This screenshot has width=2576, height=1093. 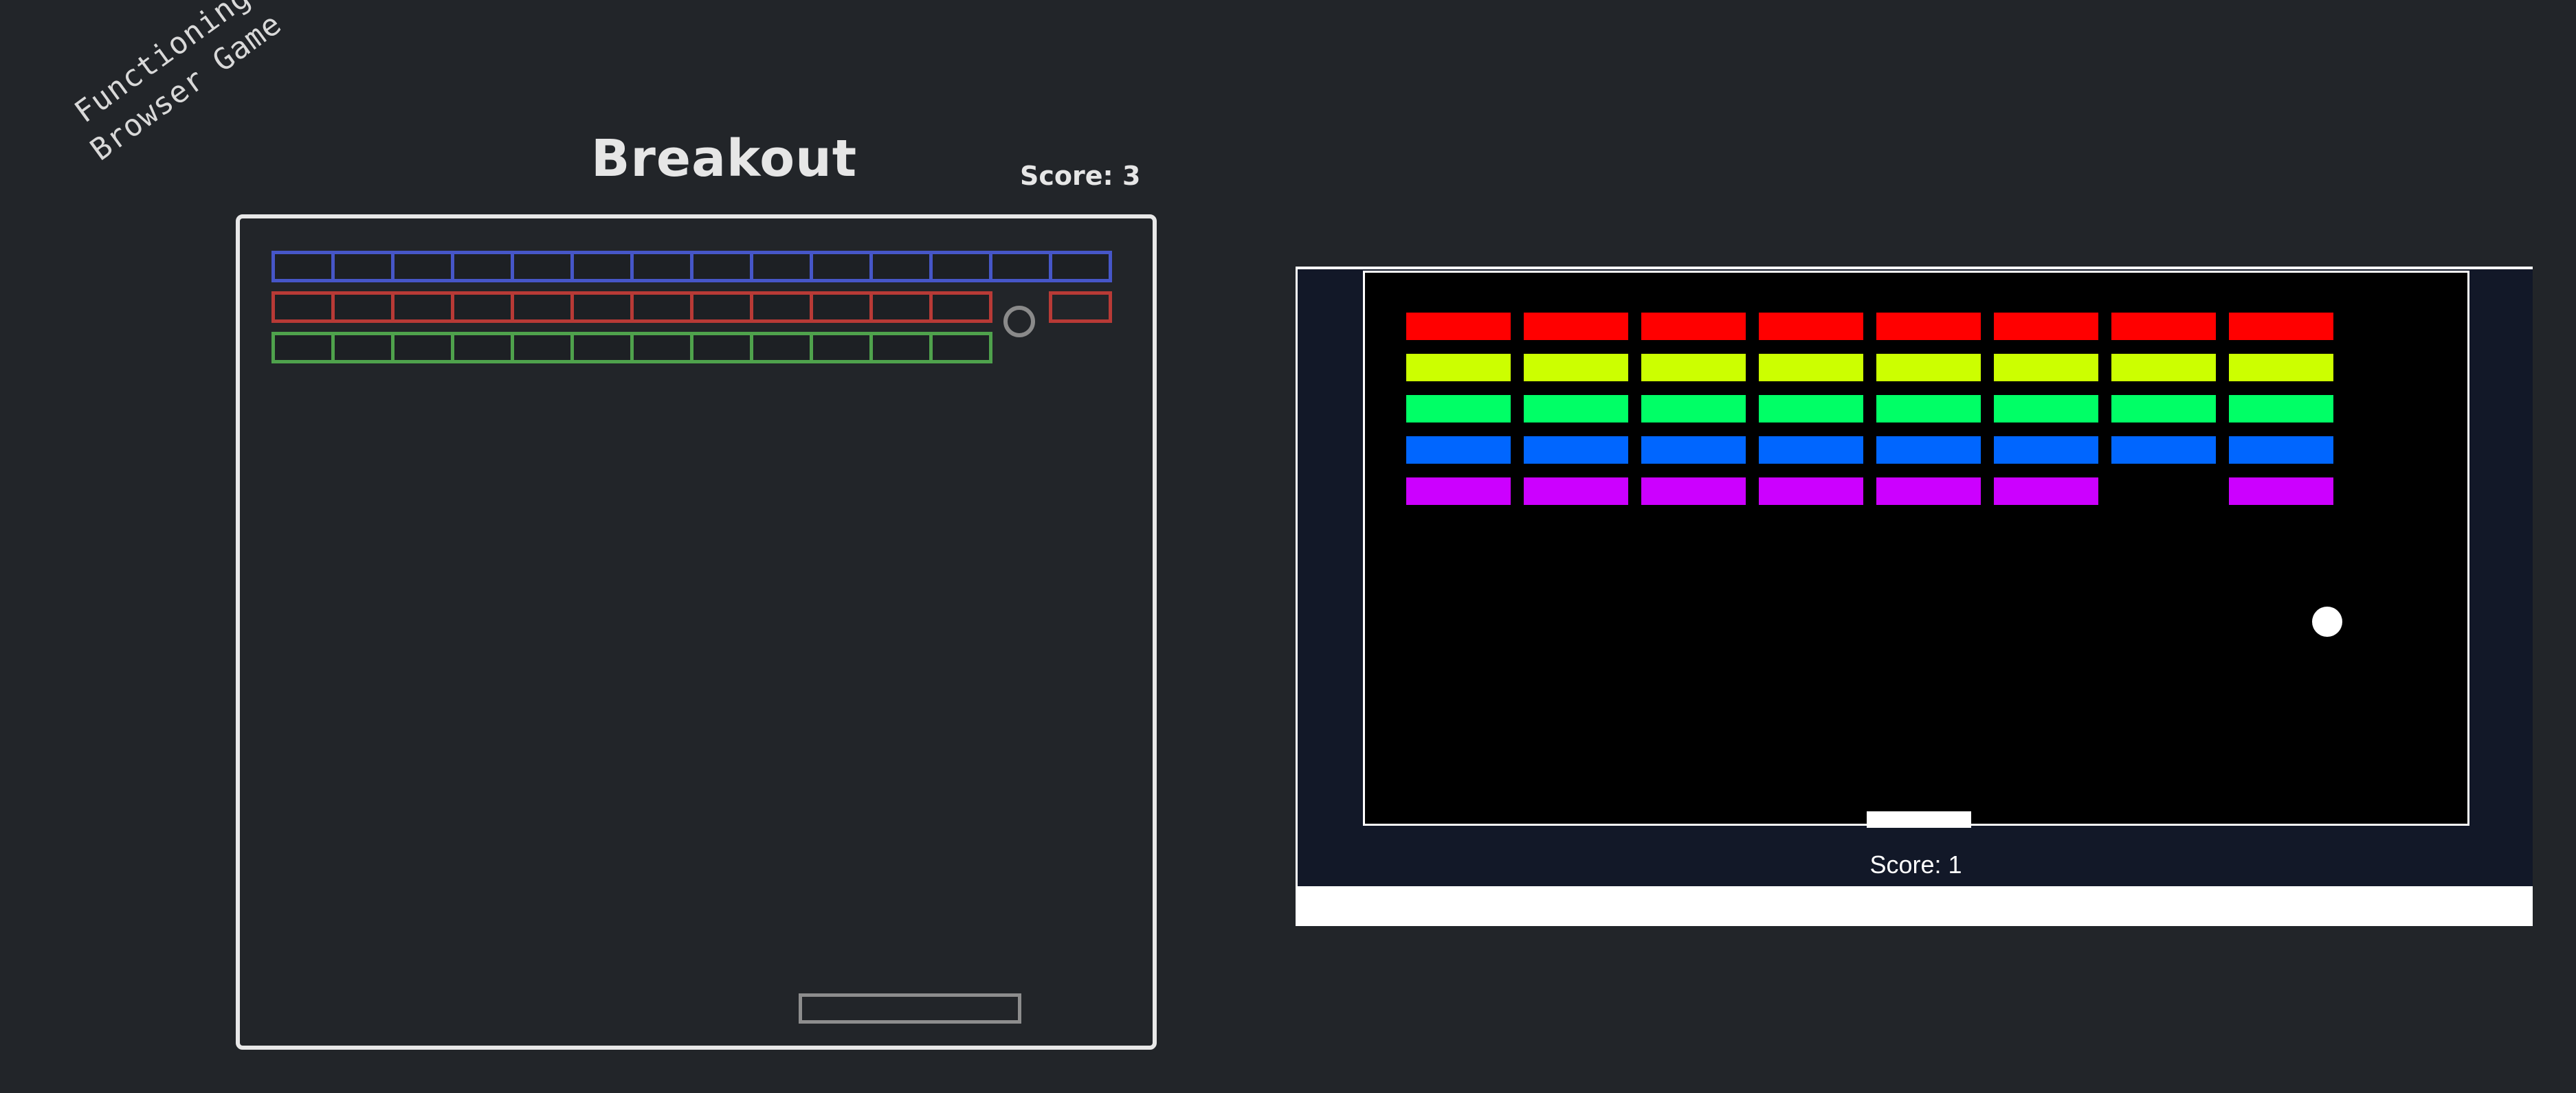 I want to click on game-paddle, so click(x=1919, y=819).